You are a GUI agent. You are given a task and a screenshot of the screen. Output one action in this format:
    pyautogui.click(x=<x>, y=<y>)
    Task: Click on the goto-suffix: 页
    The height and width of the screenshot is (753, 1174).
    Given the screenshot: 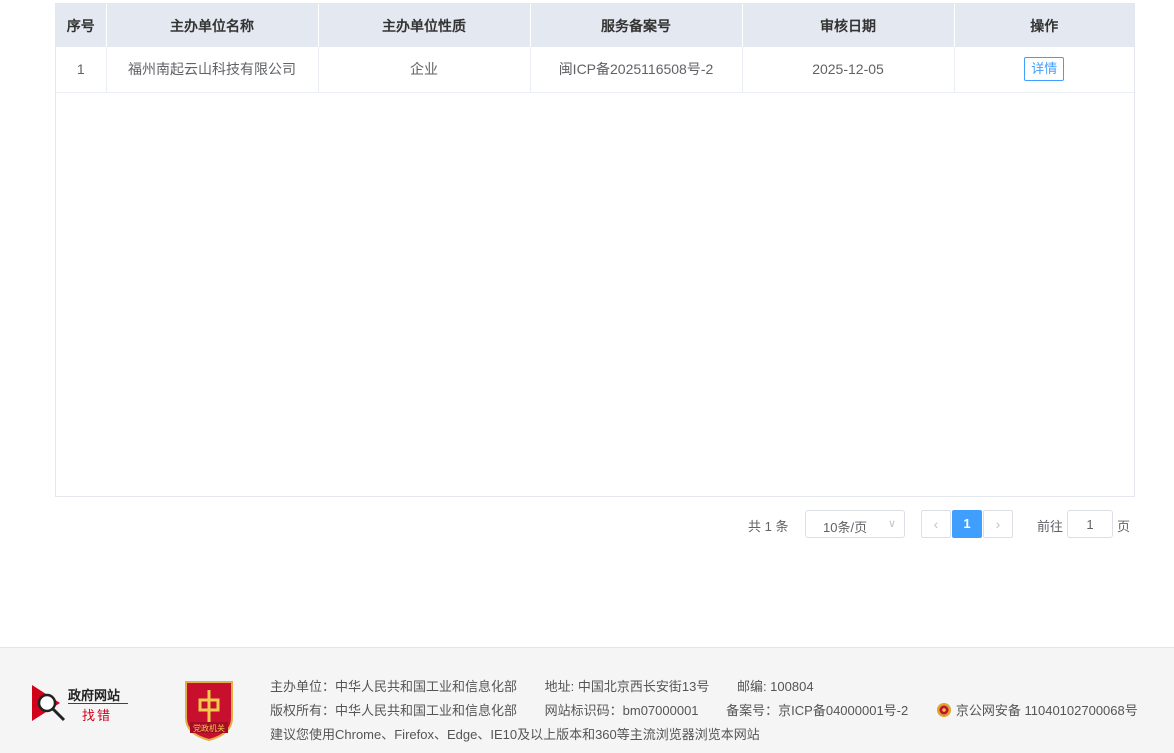 What is the action you would take?
    pyautogui.click(x=1124, y=526)
    